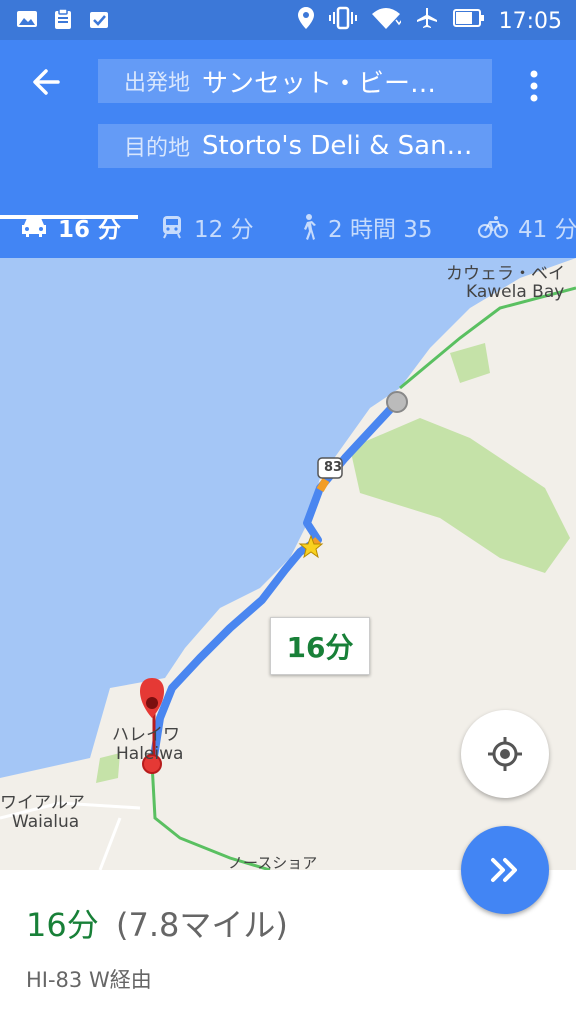 This screenshot has height=1024, width=576. I want to click on haleiwa-label-jp: ハレイワ, so click(146, 735).